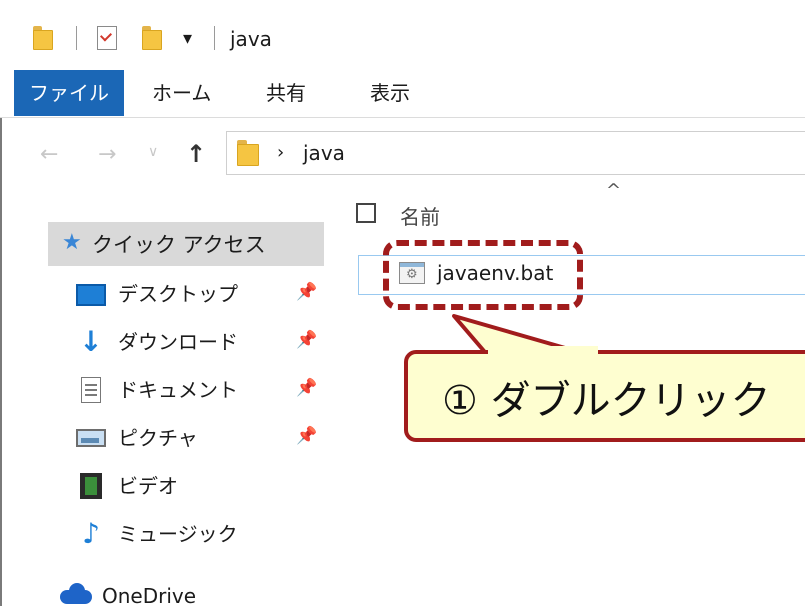 The height and width of the screenshot is (612, 805). Describe the element at coordinates (158, 438) in the screenshot. I see `sidebar-item-label: ピクチャ` at that location.